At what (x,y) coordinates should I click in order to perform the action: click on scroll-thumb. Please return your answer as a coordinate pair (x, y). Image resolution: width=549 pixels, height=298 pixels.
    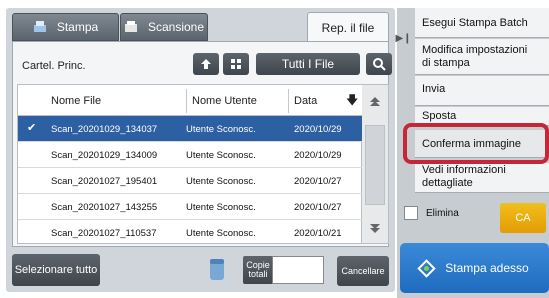
    Looking at the image, I should click on (375, 165).